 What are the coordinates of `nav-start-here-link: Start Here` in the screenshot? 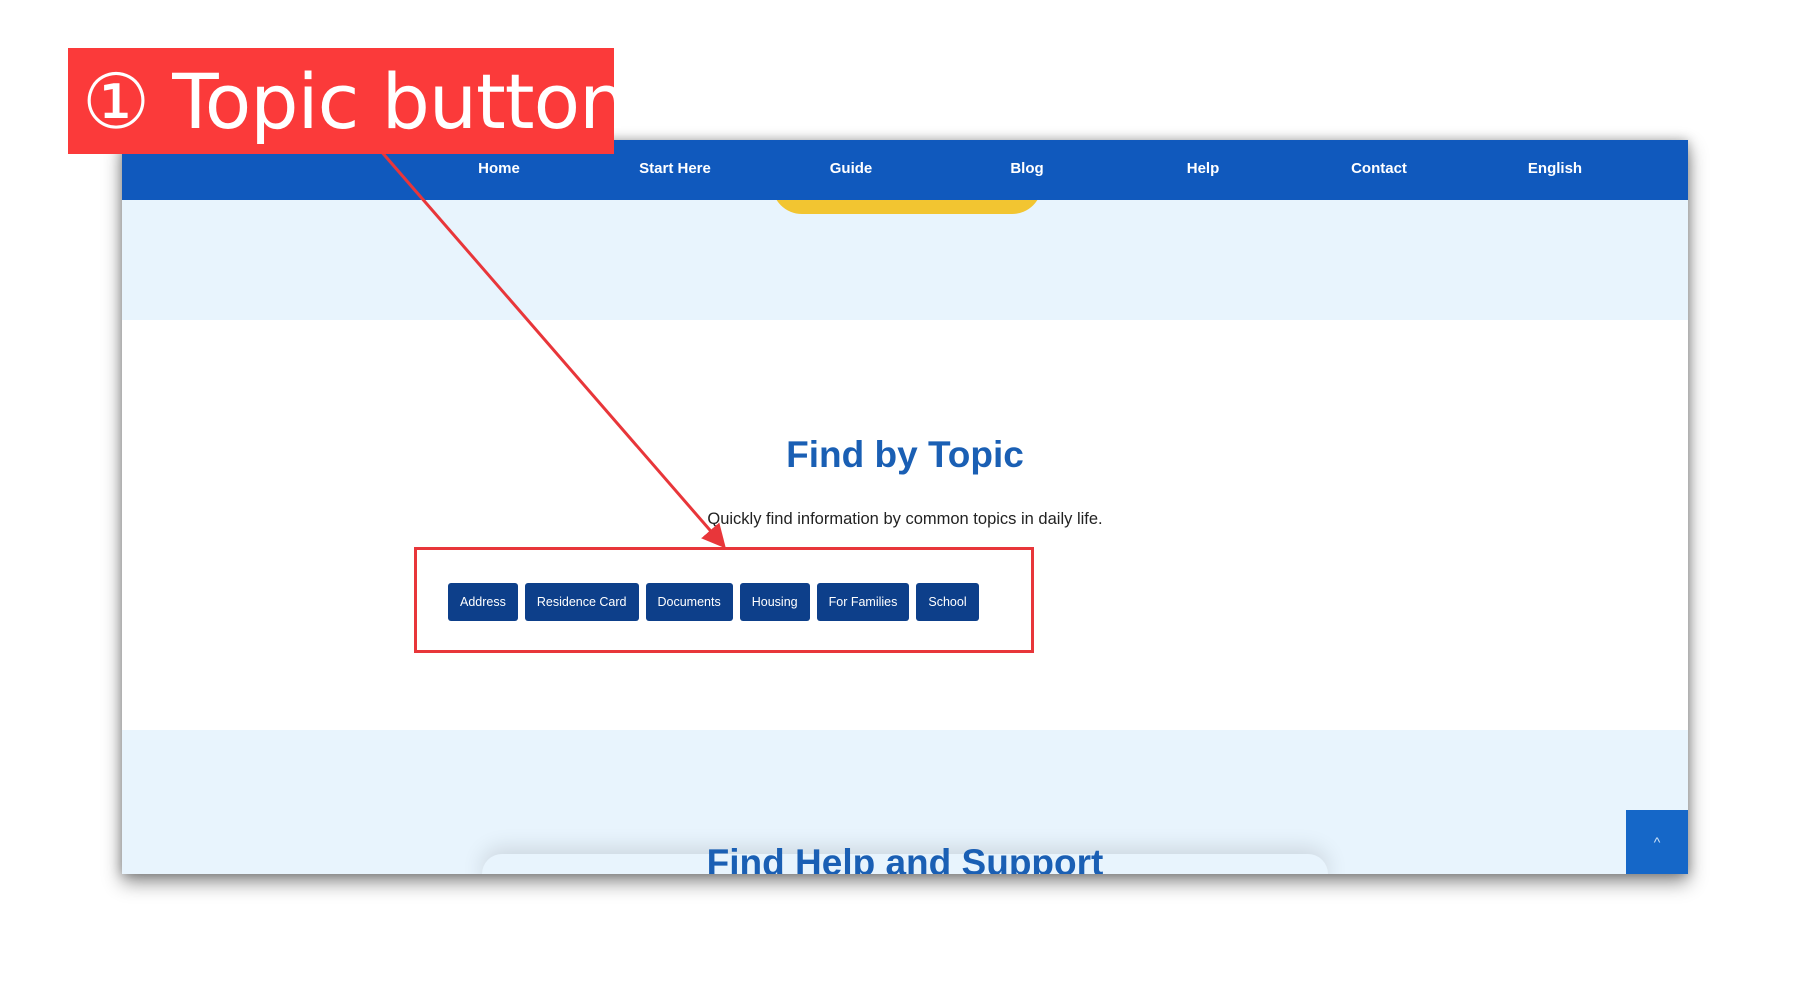 It's located at (675, 168).